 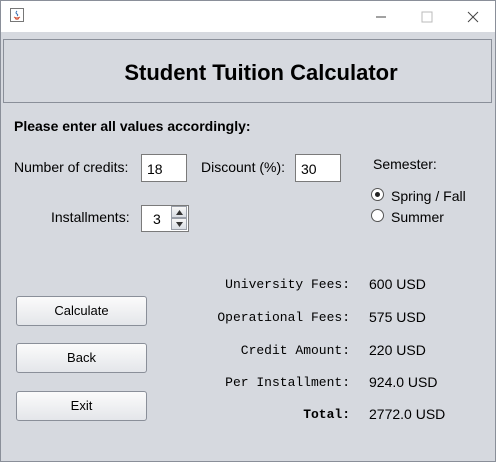 What do you see at coordinates (243, 167) in the screenshot?
I see `discount-label: Discount (%):` at bounding box center [243, 167].